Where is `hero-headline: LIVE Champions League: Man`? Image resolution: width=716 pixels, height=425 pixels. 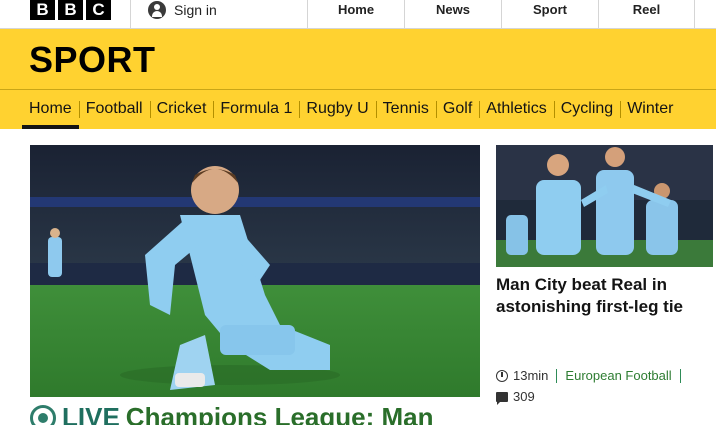 hero-headline: LIVE Champions League: Man is located at coordinates (232, 413).